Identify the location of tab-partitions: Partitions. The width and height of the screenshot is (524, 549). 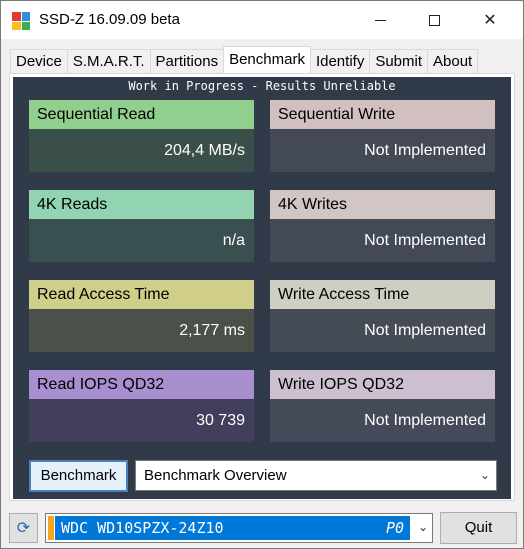
(187, 61).